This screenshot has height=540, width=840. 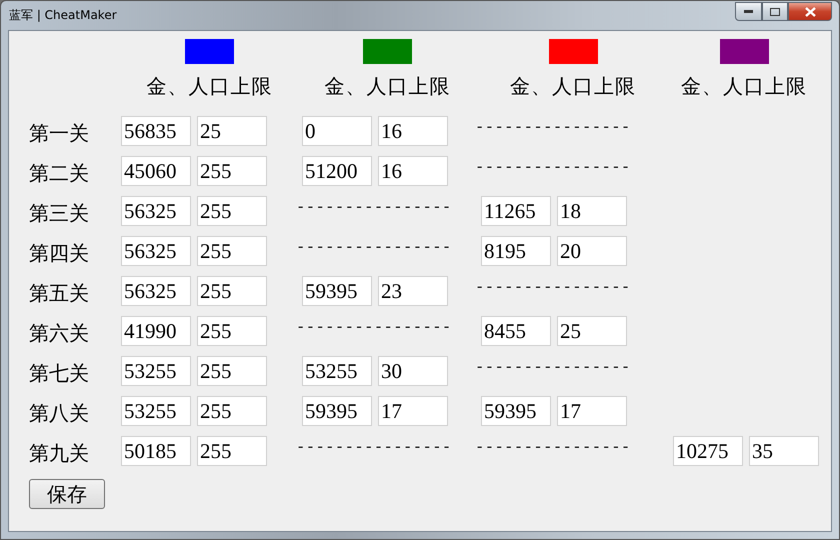 I want to click on money-field: 41990, so click(x=156, y=331).